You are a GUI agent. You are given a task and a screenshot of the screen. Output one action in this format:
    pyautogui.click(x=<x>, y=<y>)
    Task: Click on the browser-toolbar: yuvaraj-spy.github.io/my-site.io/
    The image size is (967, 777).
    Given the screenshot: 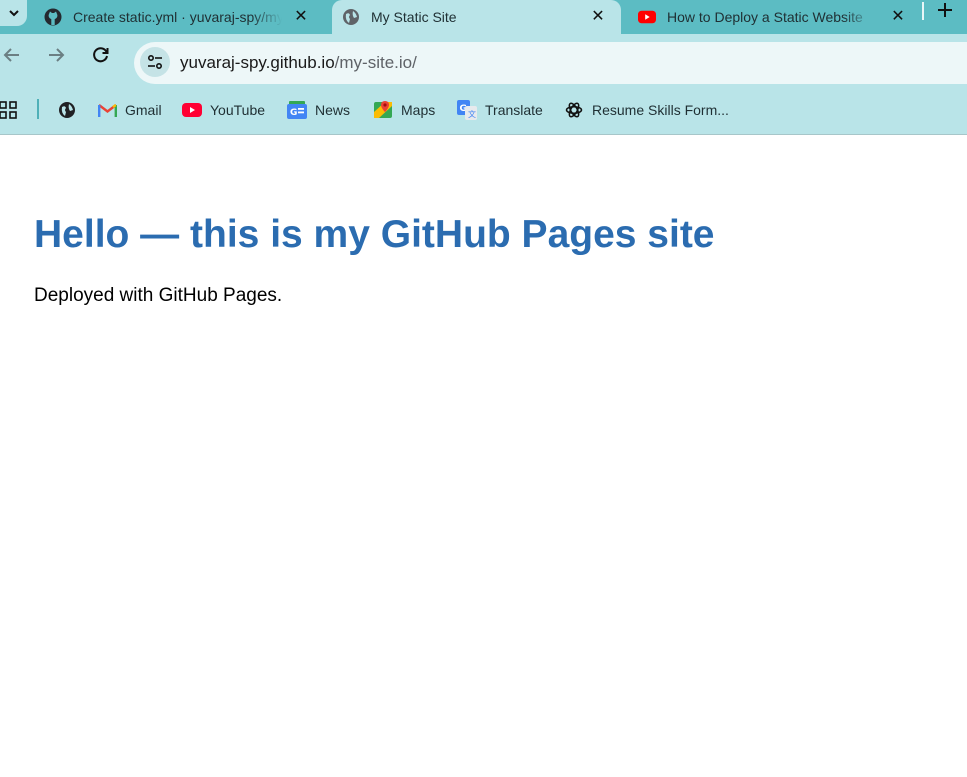 What is the action you would take?
    pyautogui.click(x=483, y=60)
    